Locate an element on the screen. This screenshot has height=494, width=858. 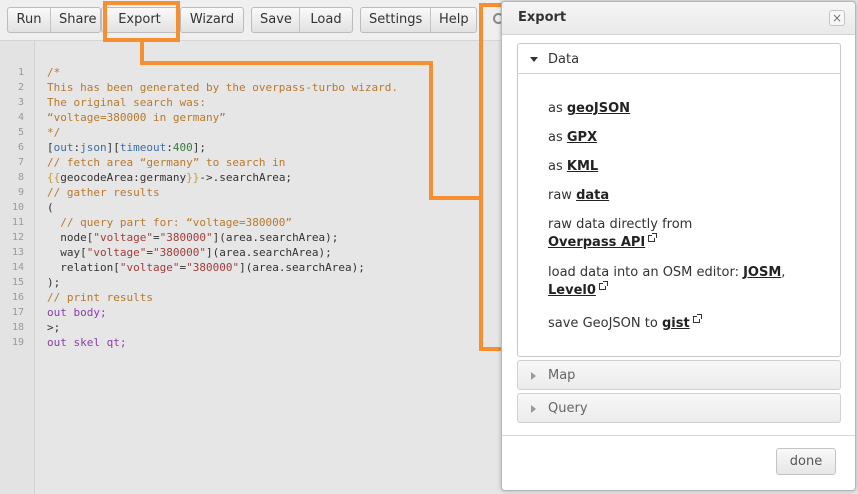
option-text: load data into an OSM editor: is located at coordinates (646, 272).